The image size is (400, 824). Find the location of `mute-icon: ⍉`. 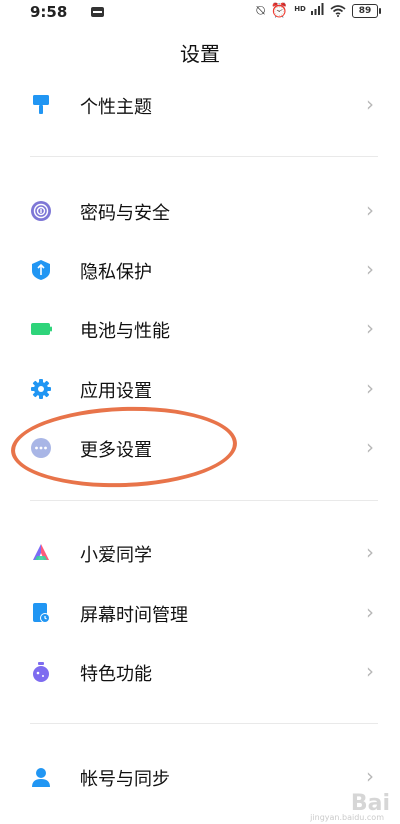

mute-icon: ⍉ is located at coordinates (260, 11).